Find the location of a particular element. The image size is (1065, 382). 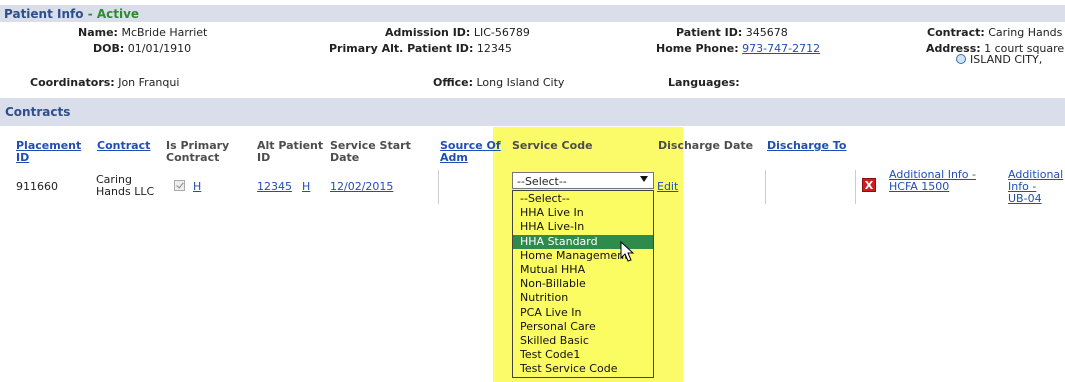

service-code-option: Mutual HHA is located at coordinates (583, 270).